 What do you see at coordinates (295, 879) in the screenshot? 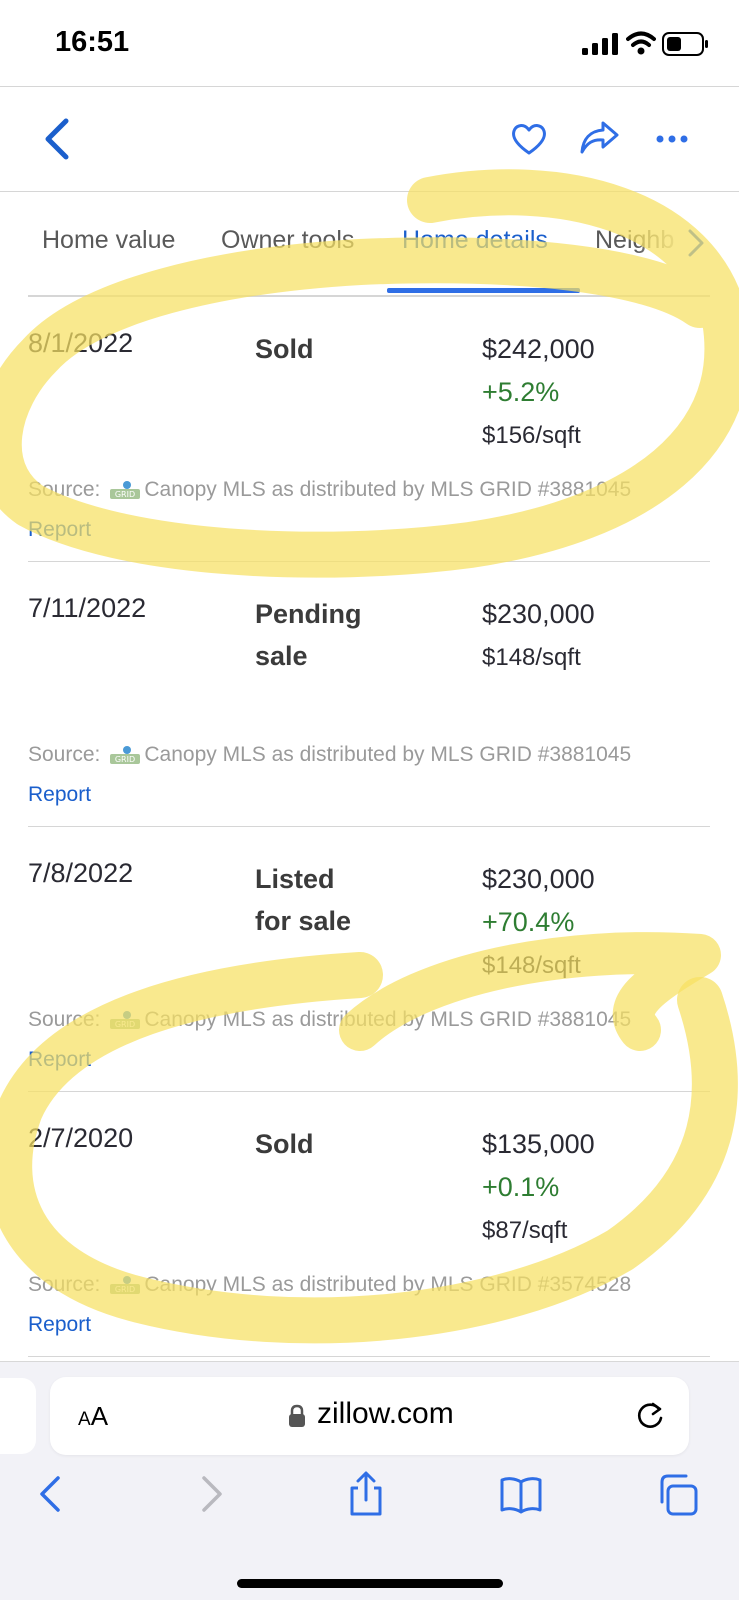
I see `history-event-line: Listed` at bounding box center [295, 879].